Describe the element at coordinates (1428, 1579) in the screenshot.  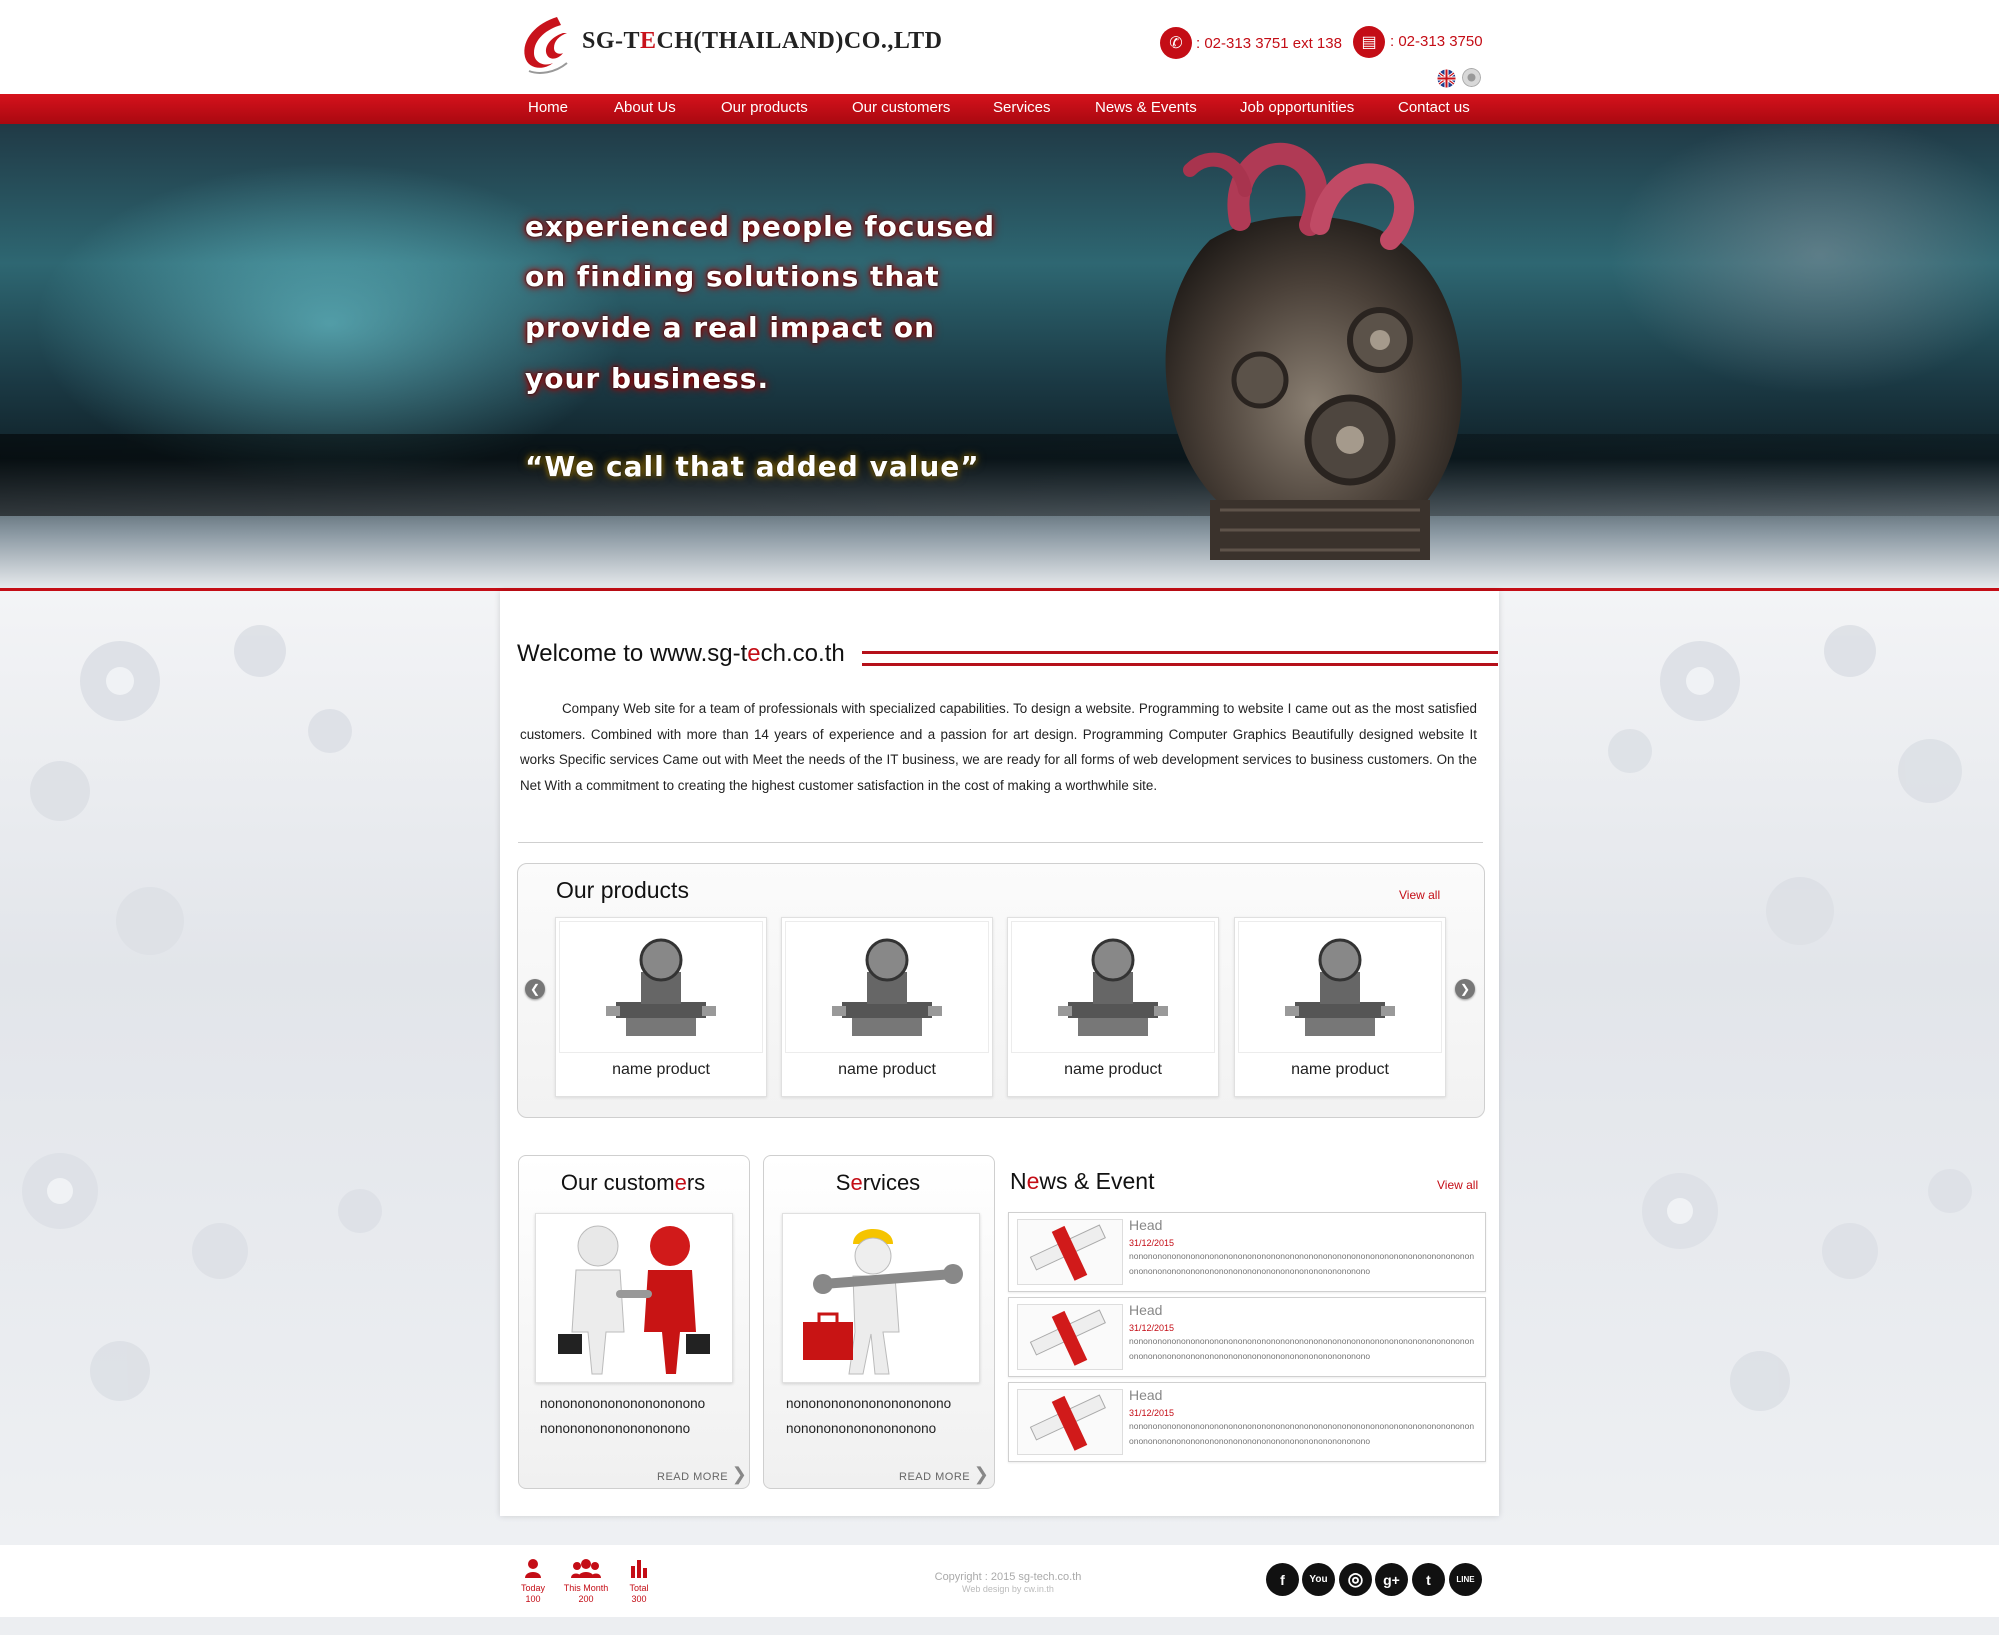
I see `twitter-icon: t` at that location.